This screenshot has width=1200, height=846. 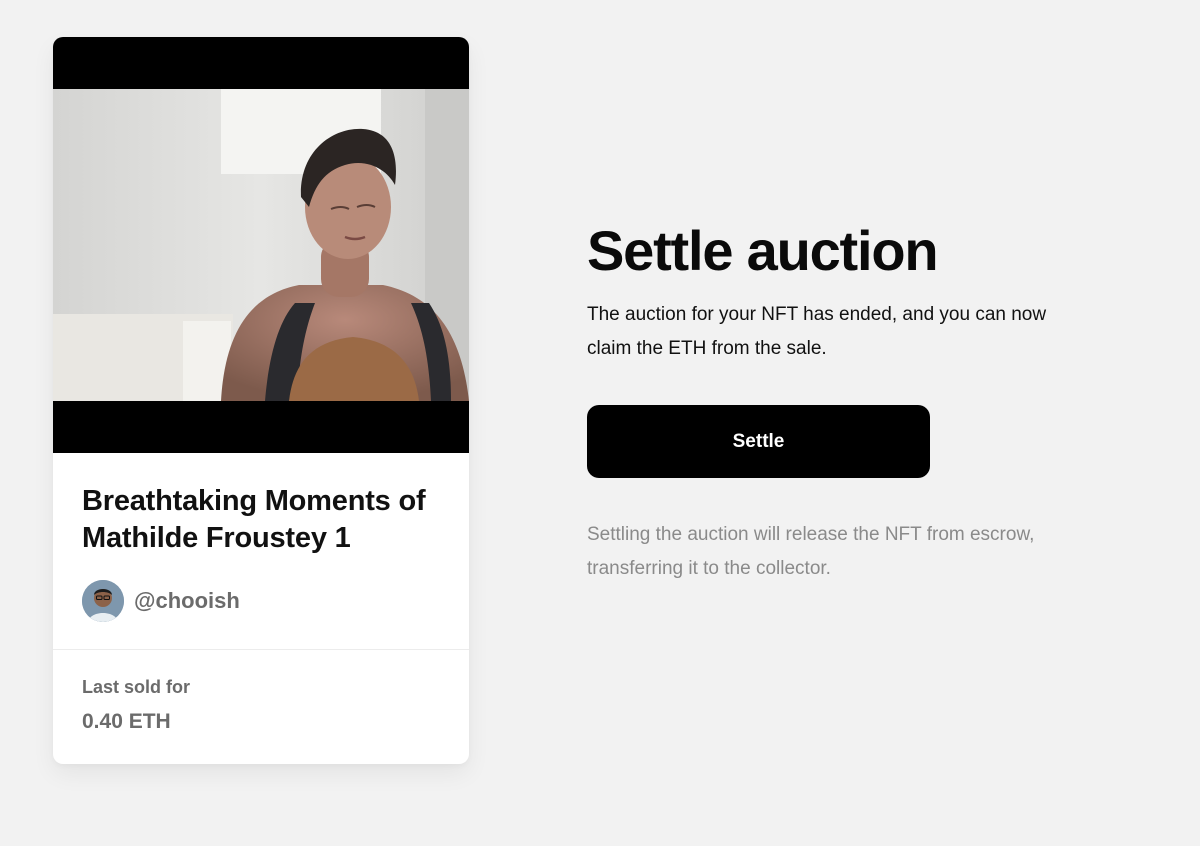 I want to click on card-divider, so click(x=261, y=649).